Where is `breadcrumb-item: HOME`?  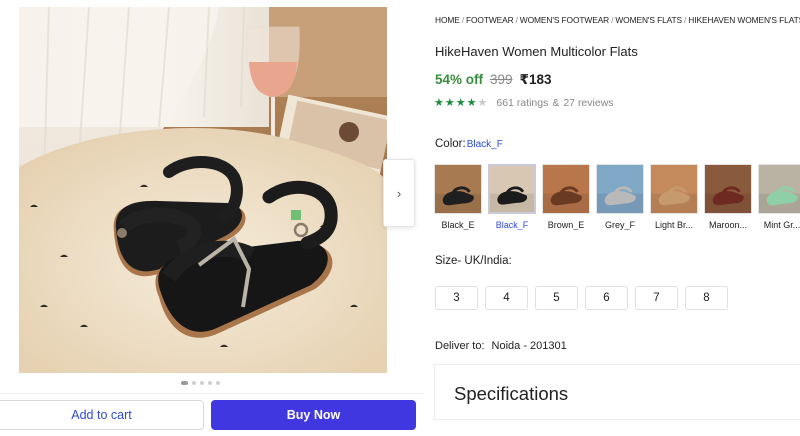
breadcrumb-item: HOME is located at coordinates (447, 20).